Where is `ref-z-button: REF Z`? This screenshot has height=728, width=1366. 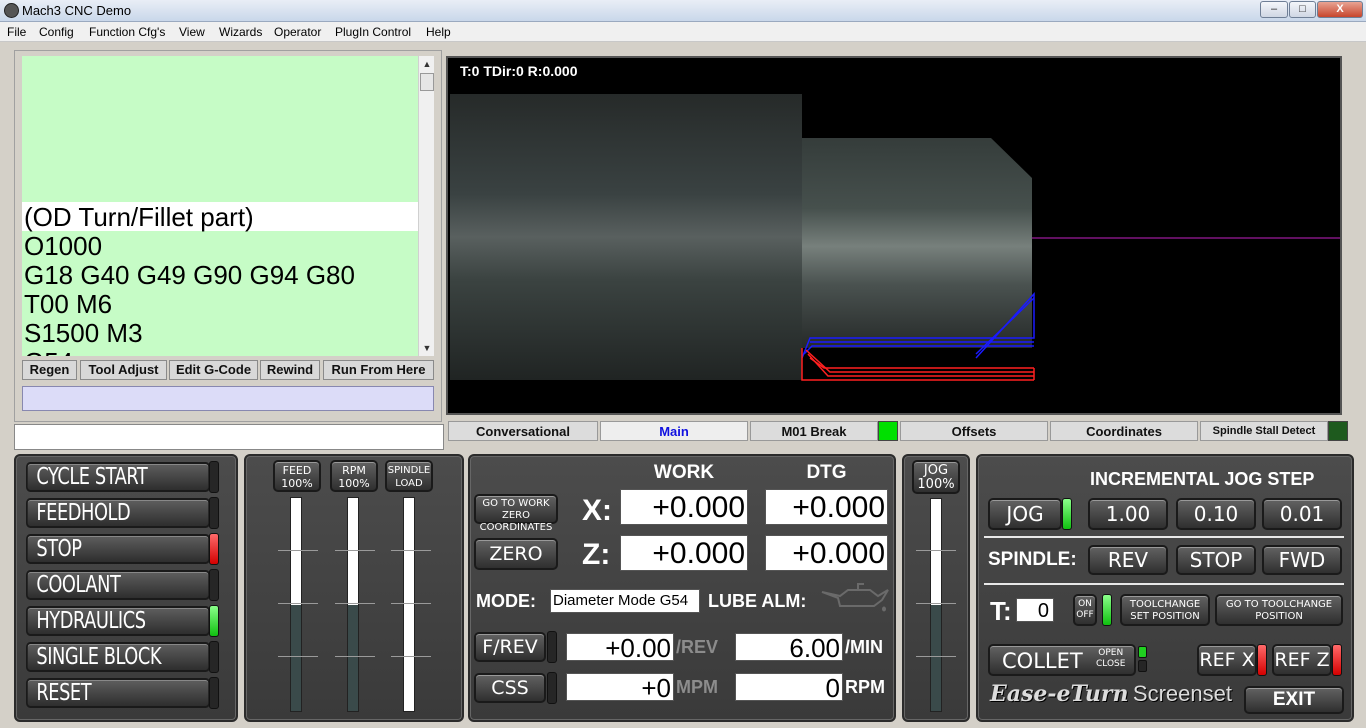
ref-z-button: REF Z is located at coordinates (1302, 660).